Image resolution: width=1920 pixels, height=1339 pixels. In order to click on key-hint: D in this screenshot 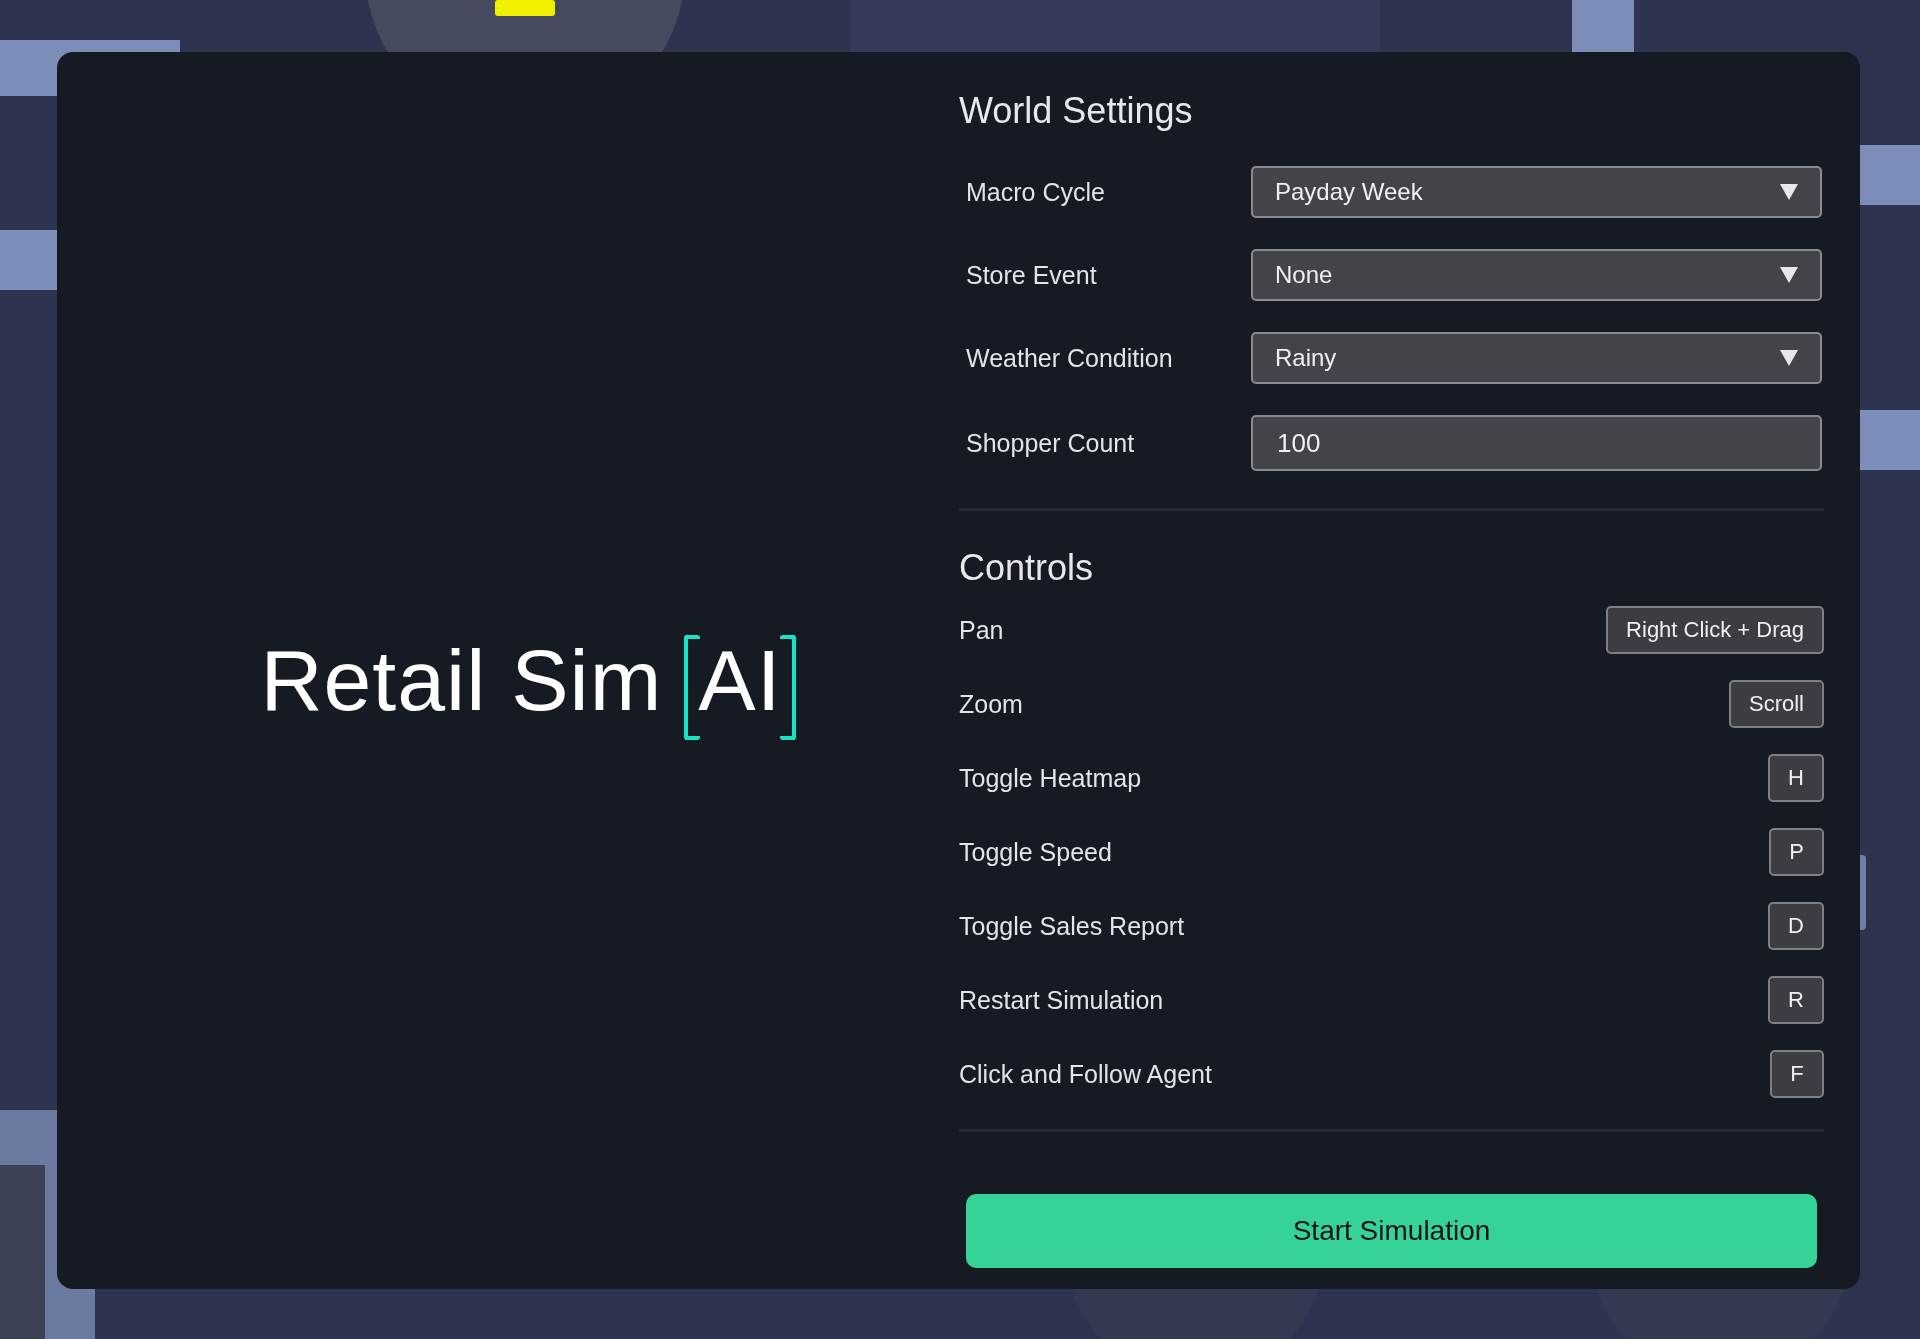, I will do `click(1796, 926)`.